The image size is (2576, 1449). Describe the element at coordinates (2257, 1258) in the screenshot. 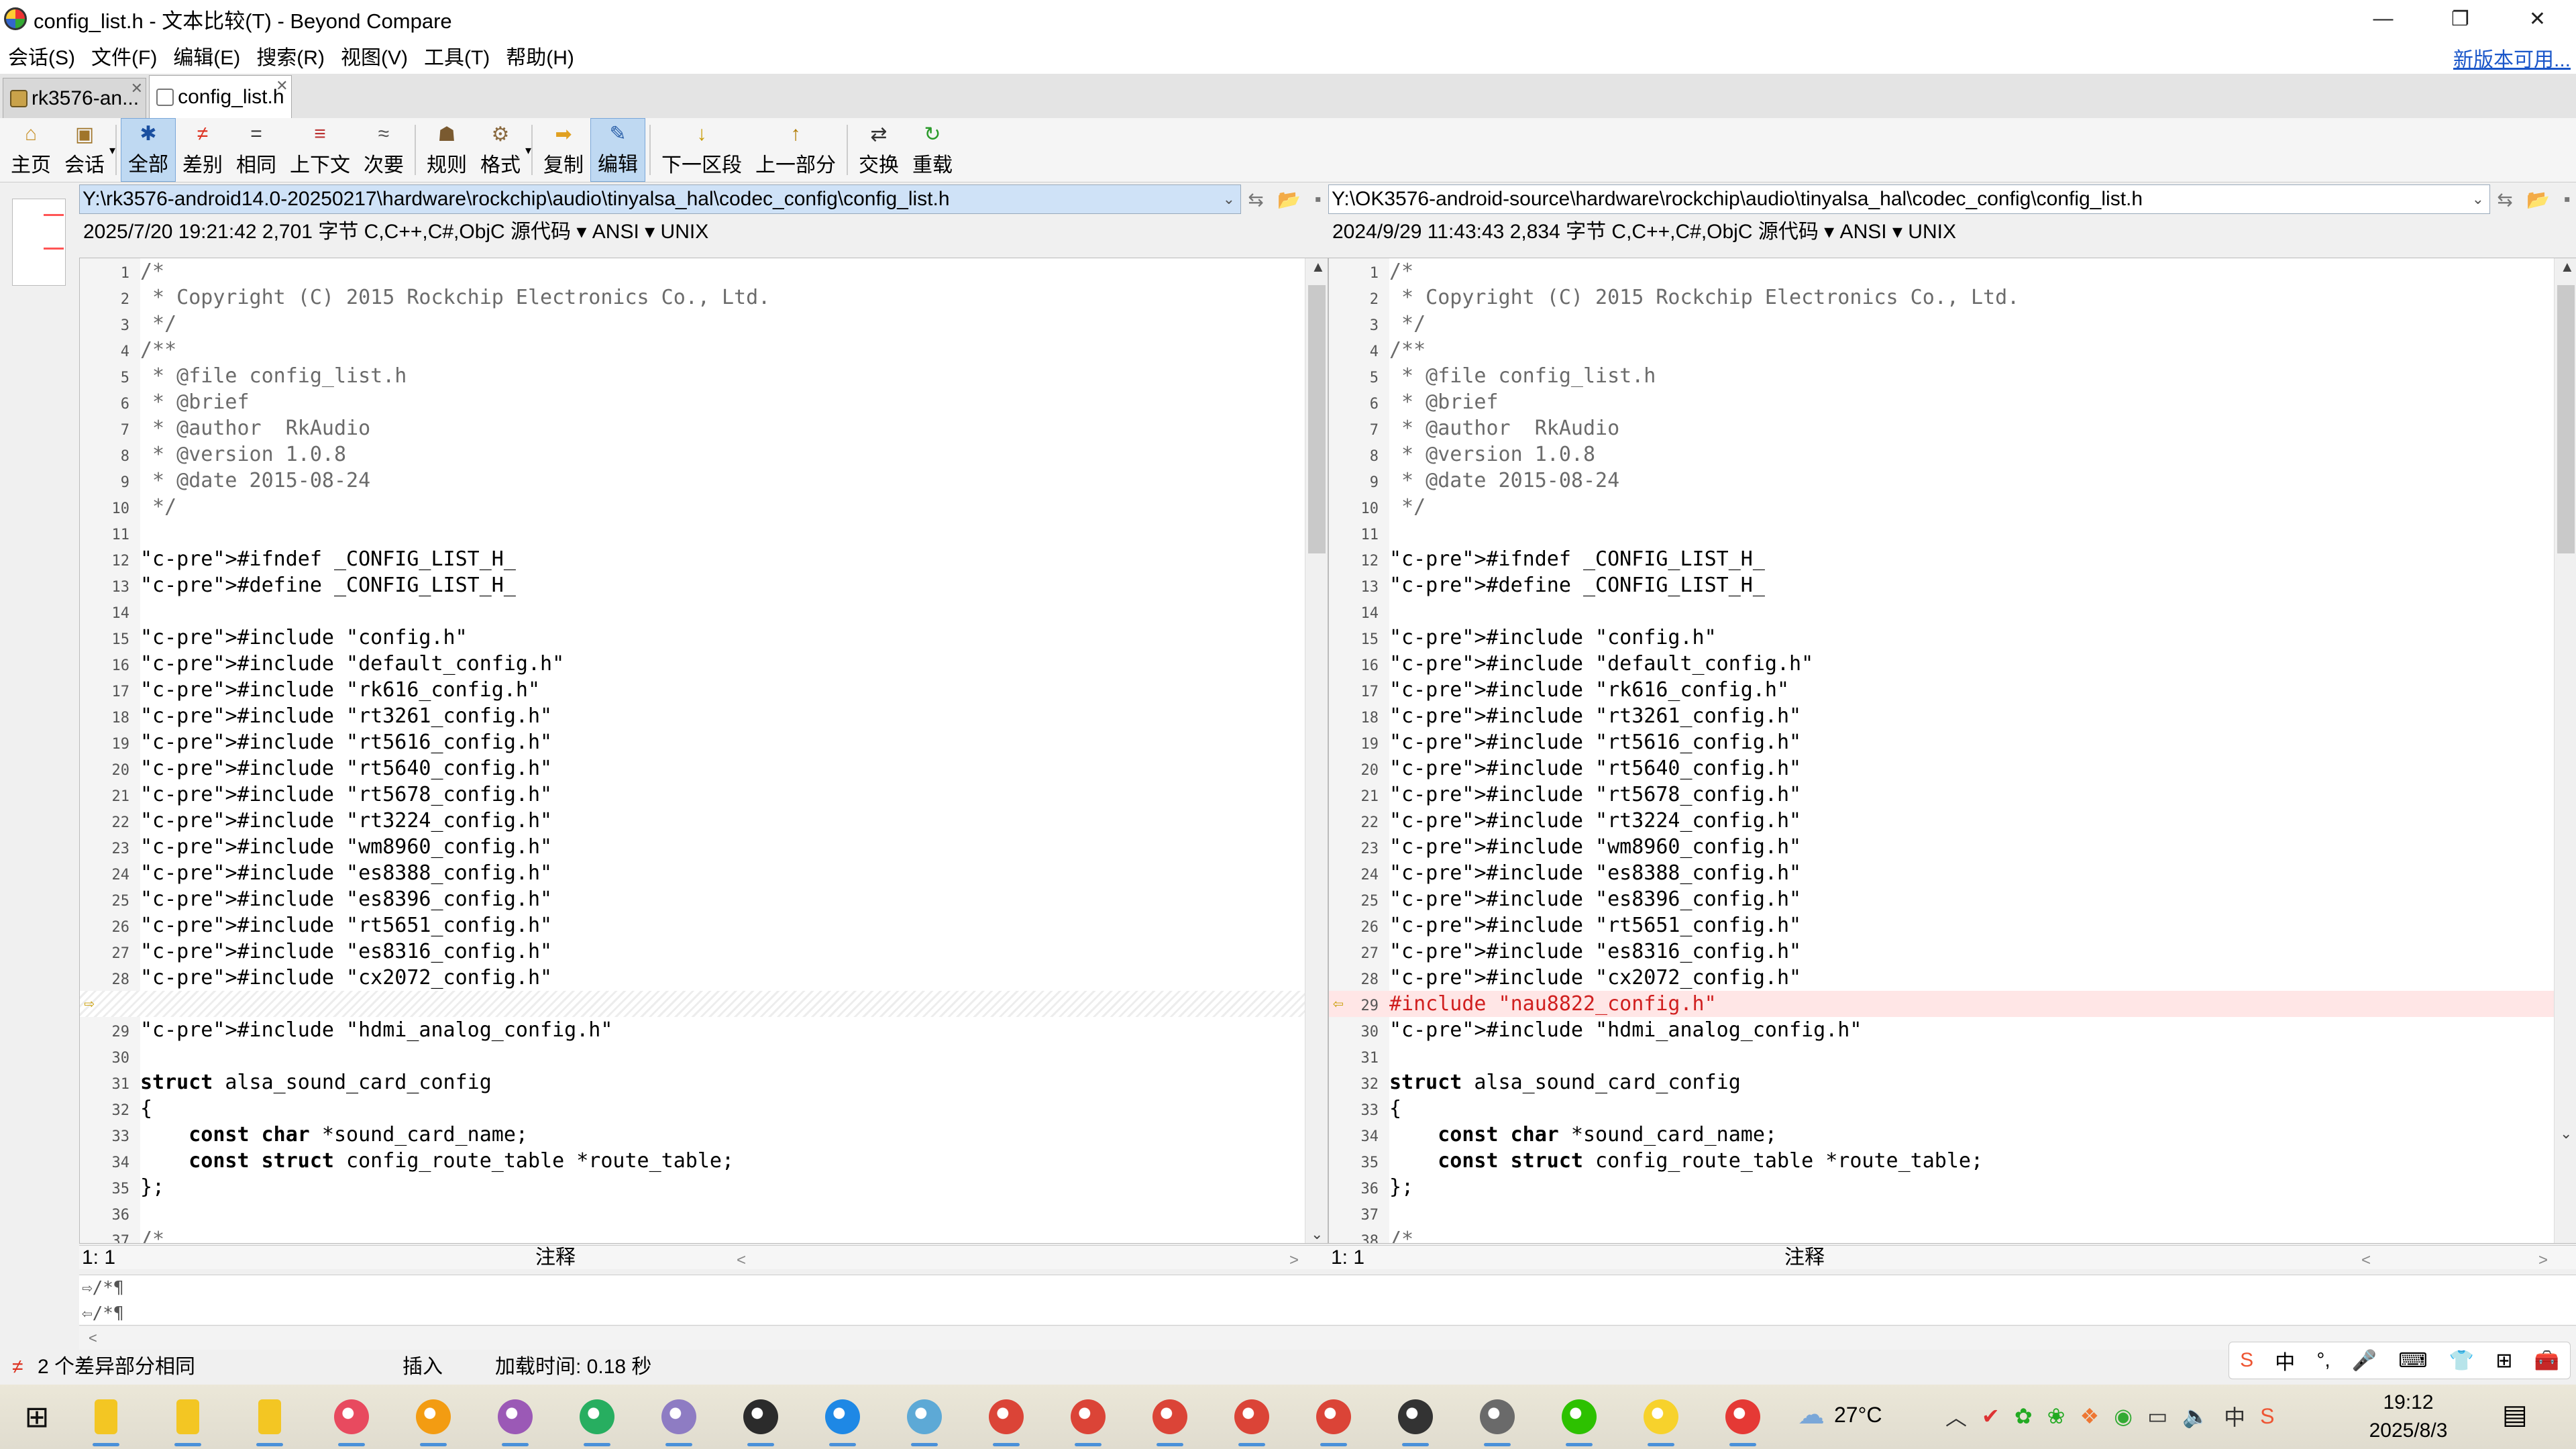

I see `right-horizontal-scrollbar: < >` at that location.